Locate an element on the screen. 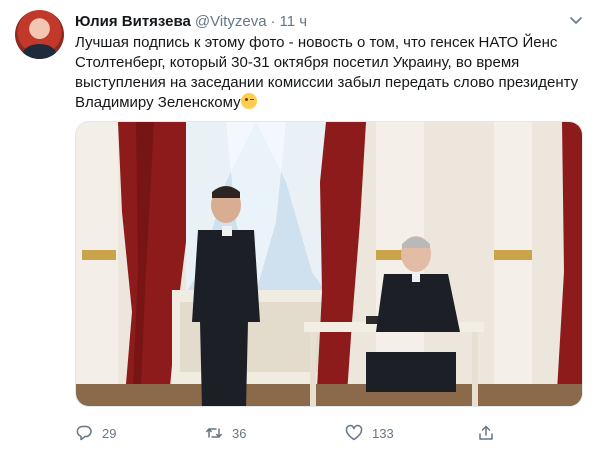  reply-icon is located at coordinates (84, 433).